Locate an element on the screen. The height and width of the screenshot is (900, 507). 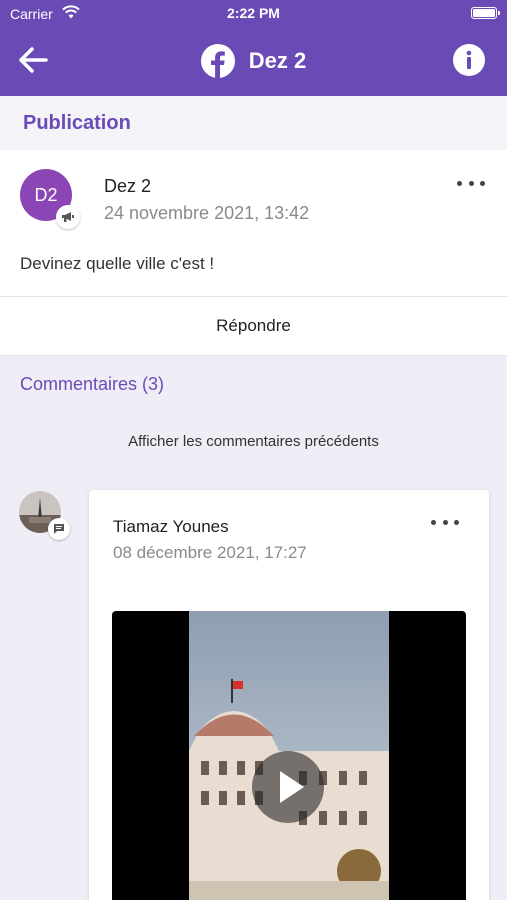
nav-title-group: Dez 2 is located at coordinates (253, 61).